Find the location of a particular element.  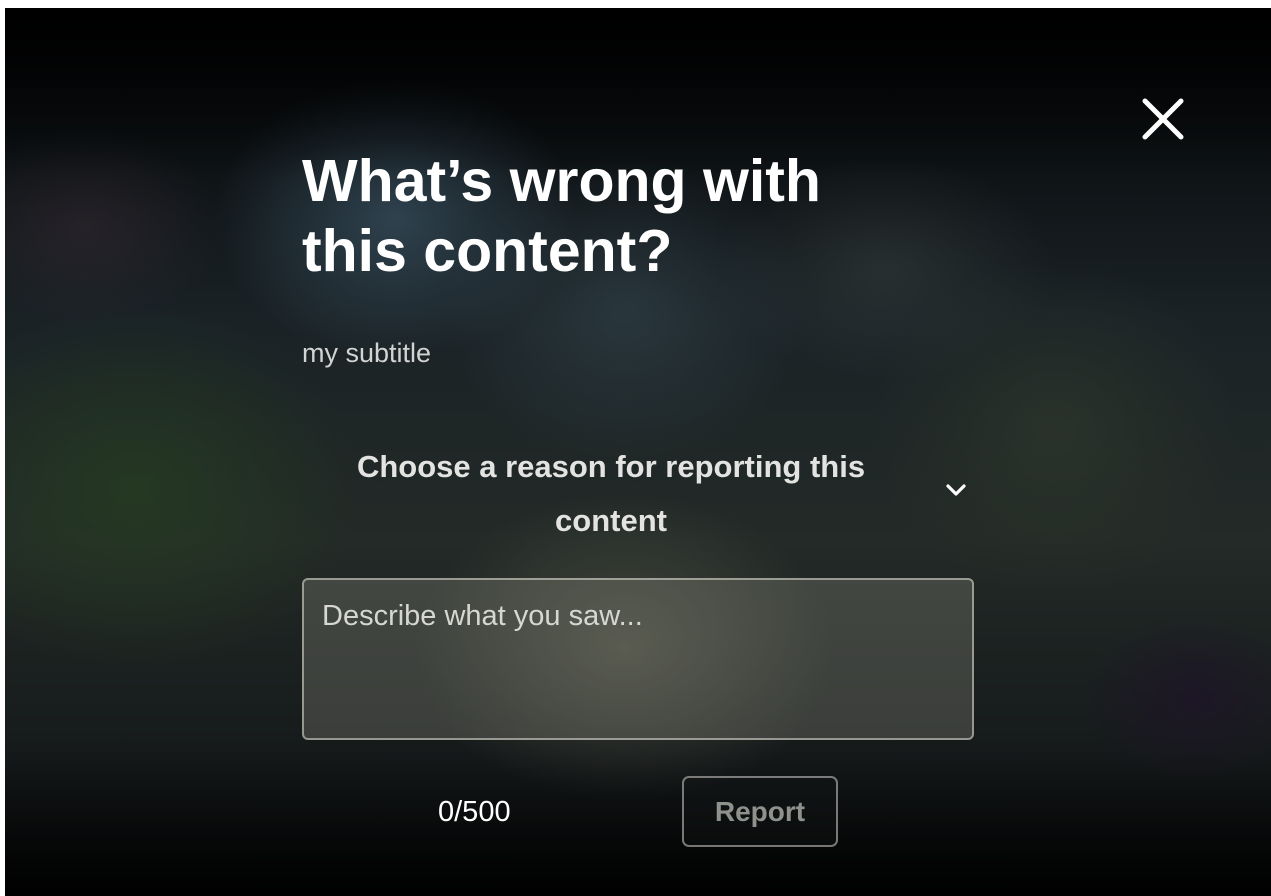

close-button is located at coordinates (1163, 119).